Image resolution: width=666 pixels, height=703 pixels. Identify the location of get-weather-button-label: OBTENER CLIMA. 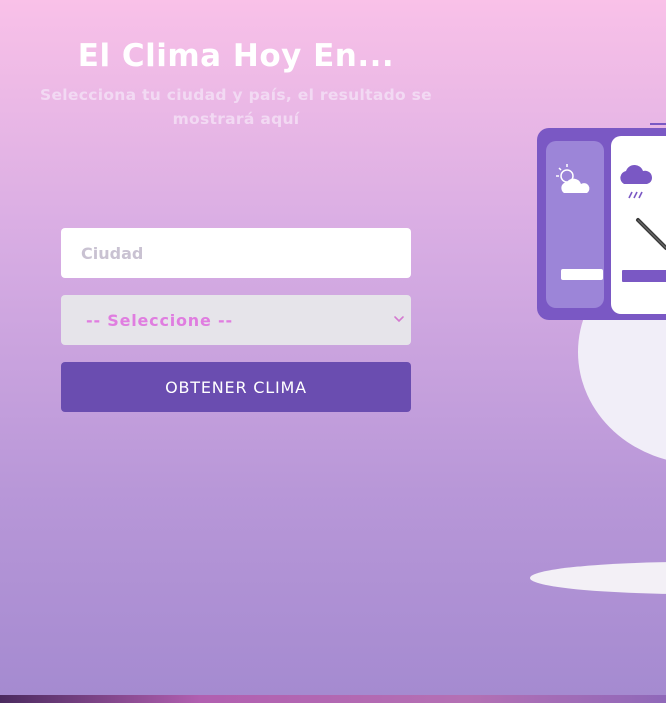
(236, 387).